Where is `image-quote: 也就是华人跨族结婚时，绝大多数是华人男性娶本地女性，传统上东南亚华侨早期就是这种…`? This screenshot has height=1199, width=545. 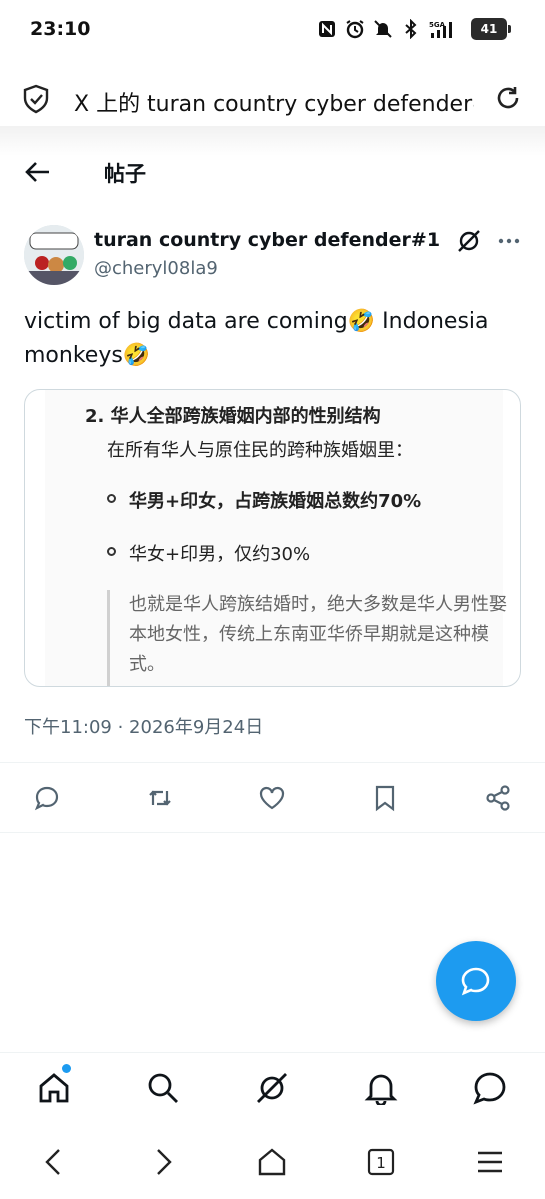
image-quote: 也就是华人跨族结婚时，绝大多数是华人男性娶本地女性，传统上东南亚华侨早期就是这种… is located at coordinates (318, 634).